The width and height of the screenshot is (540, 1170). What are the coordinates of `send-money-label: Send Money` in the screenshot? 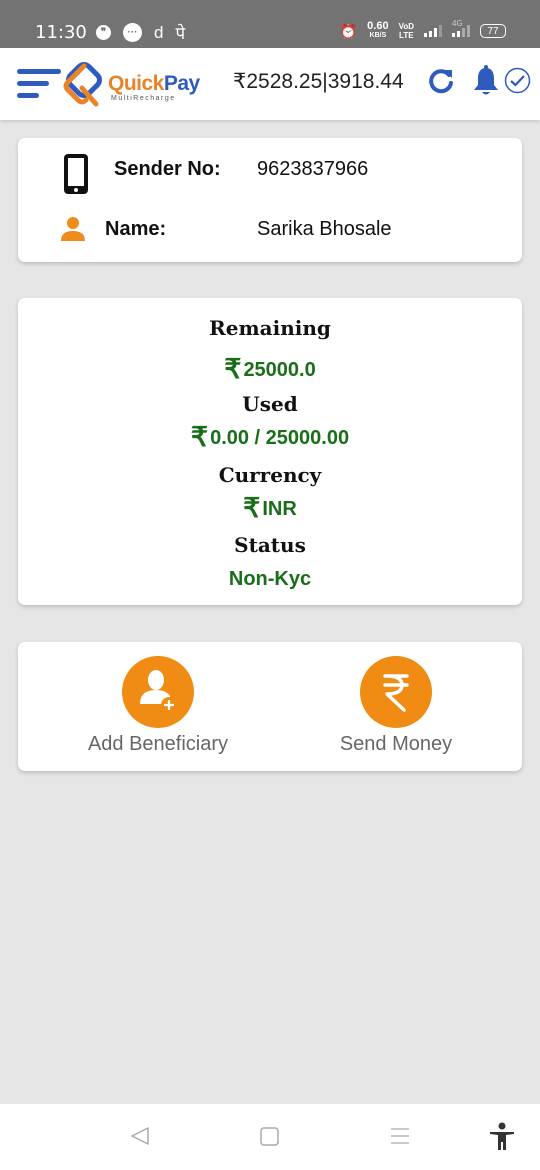 It's located at (396, 744).